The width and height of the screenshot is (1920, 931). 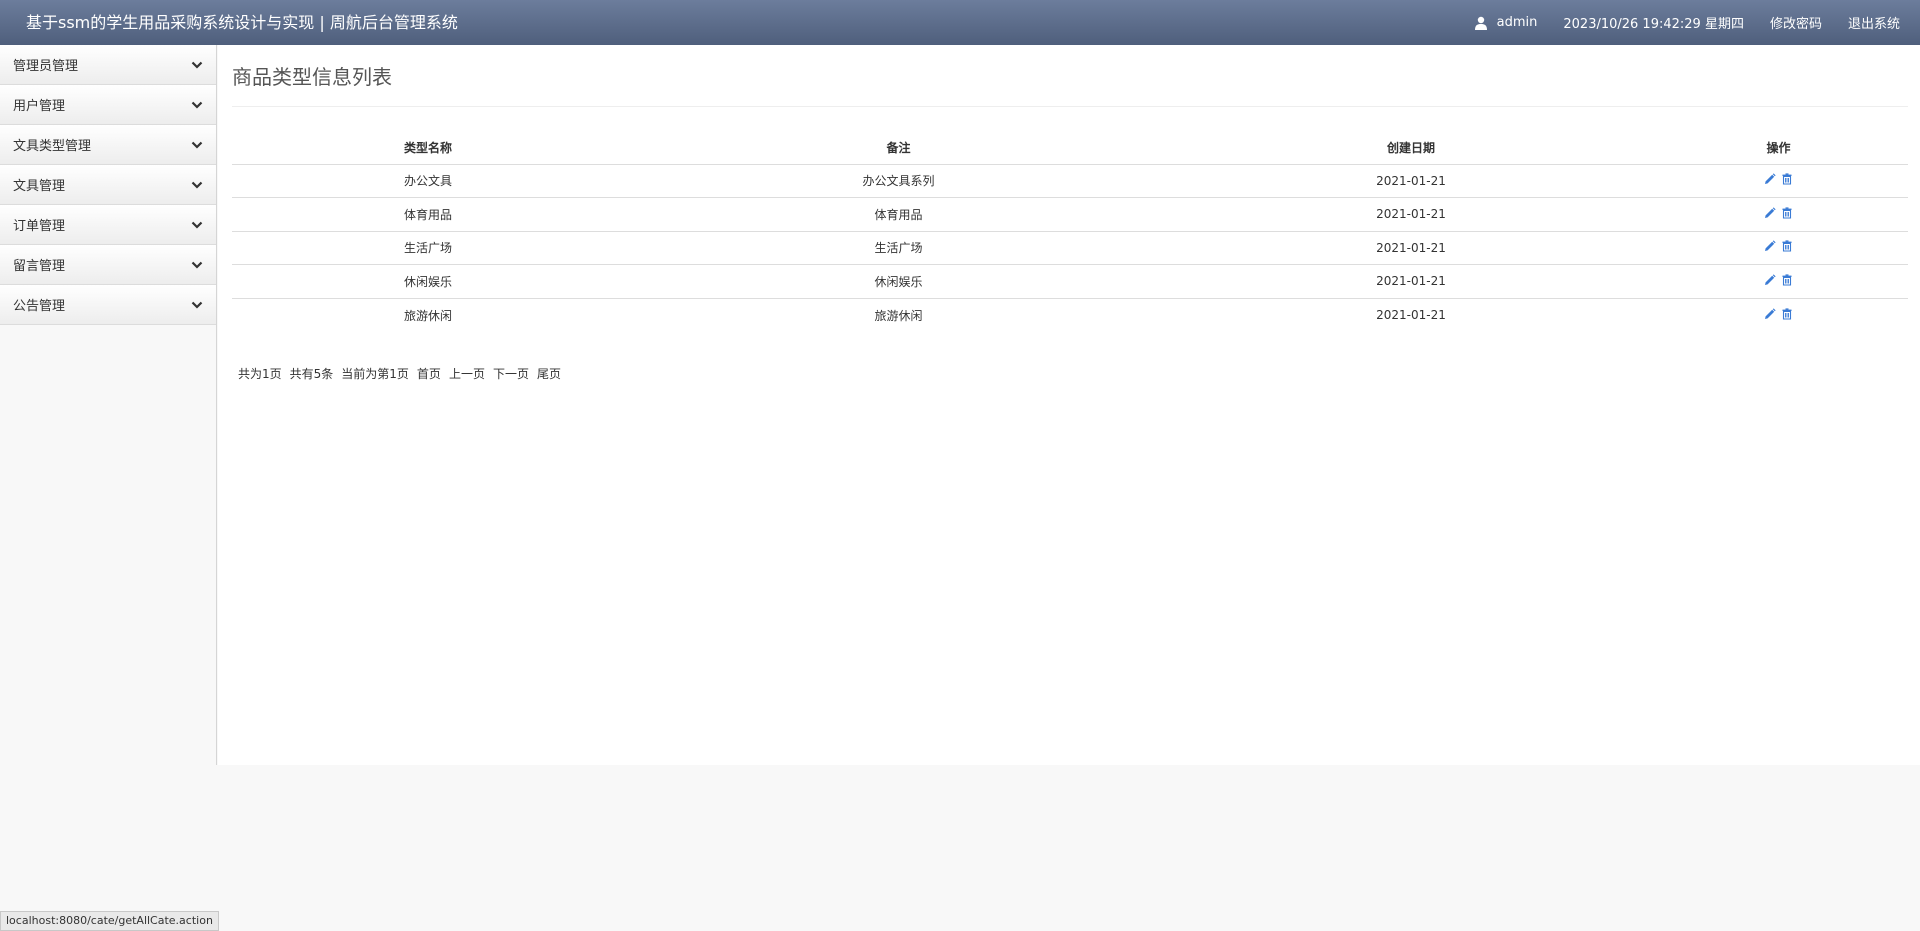 I want to click on sidebar-item-admin-management: 管理员管理, so click(x=108, y=65).